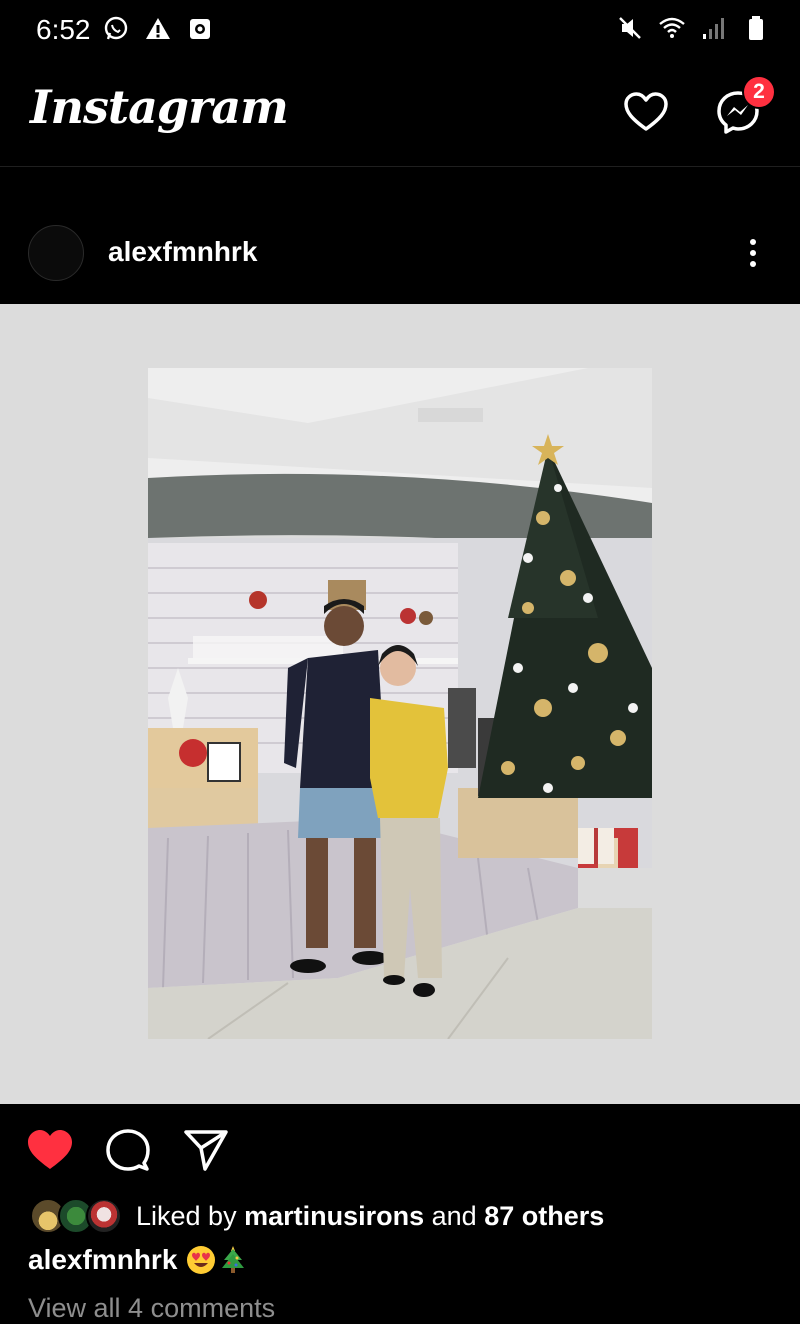 The width and height of the screenshot is (800, 1324). I want to click on app-header: Instagram, so click(400, 114).